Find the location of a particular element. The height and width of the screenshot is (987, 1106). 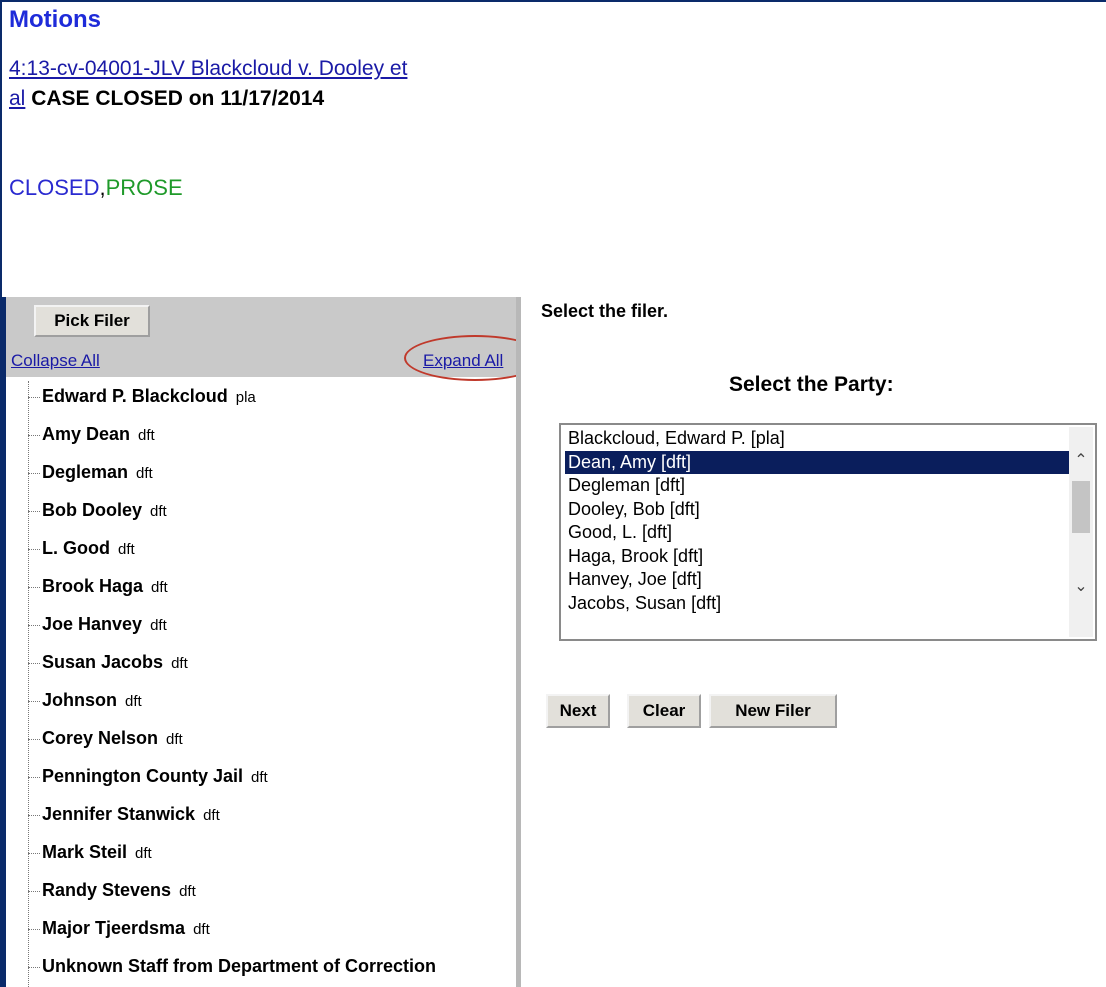

party-name: Pennington County Jail is located at coordinates (142, 776).